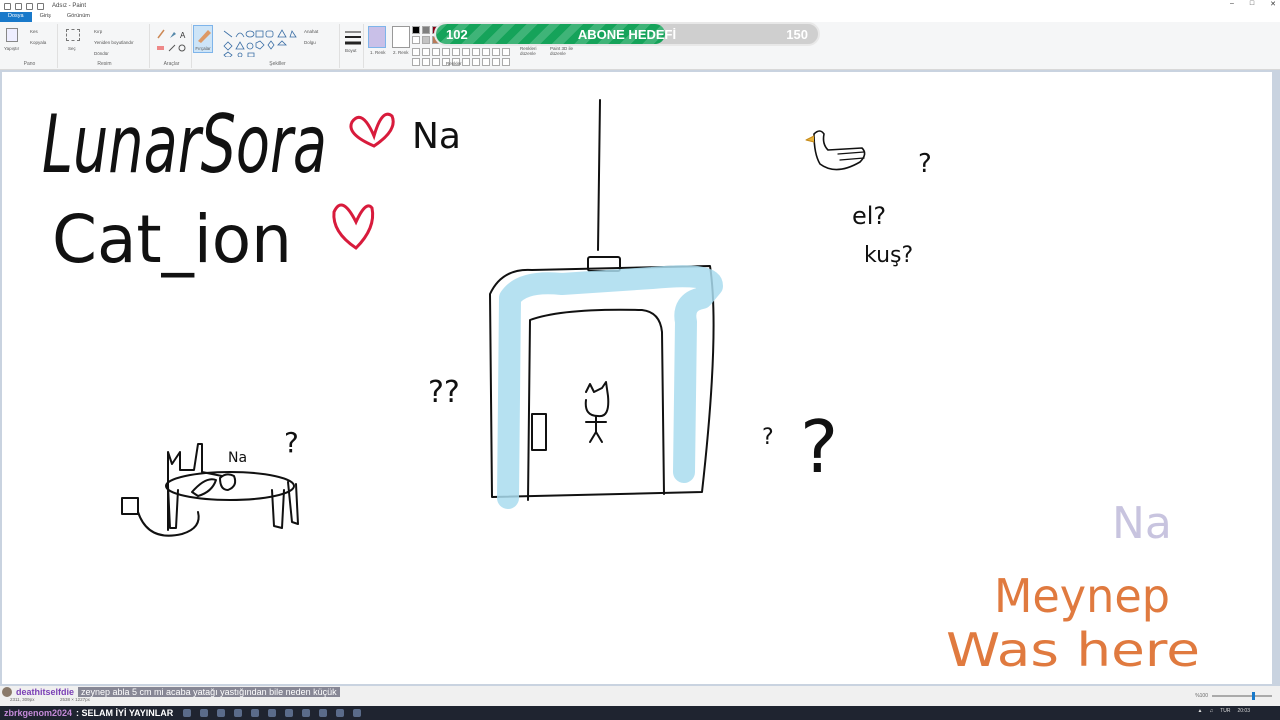  Describe the element at coordinates (11, 48) in the screenshot. I see `paste-button: Yapıştır` at that location.